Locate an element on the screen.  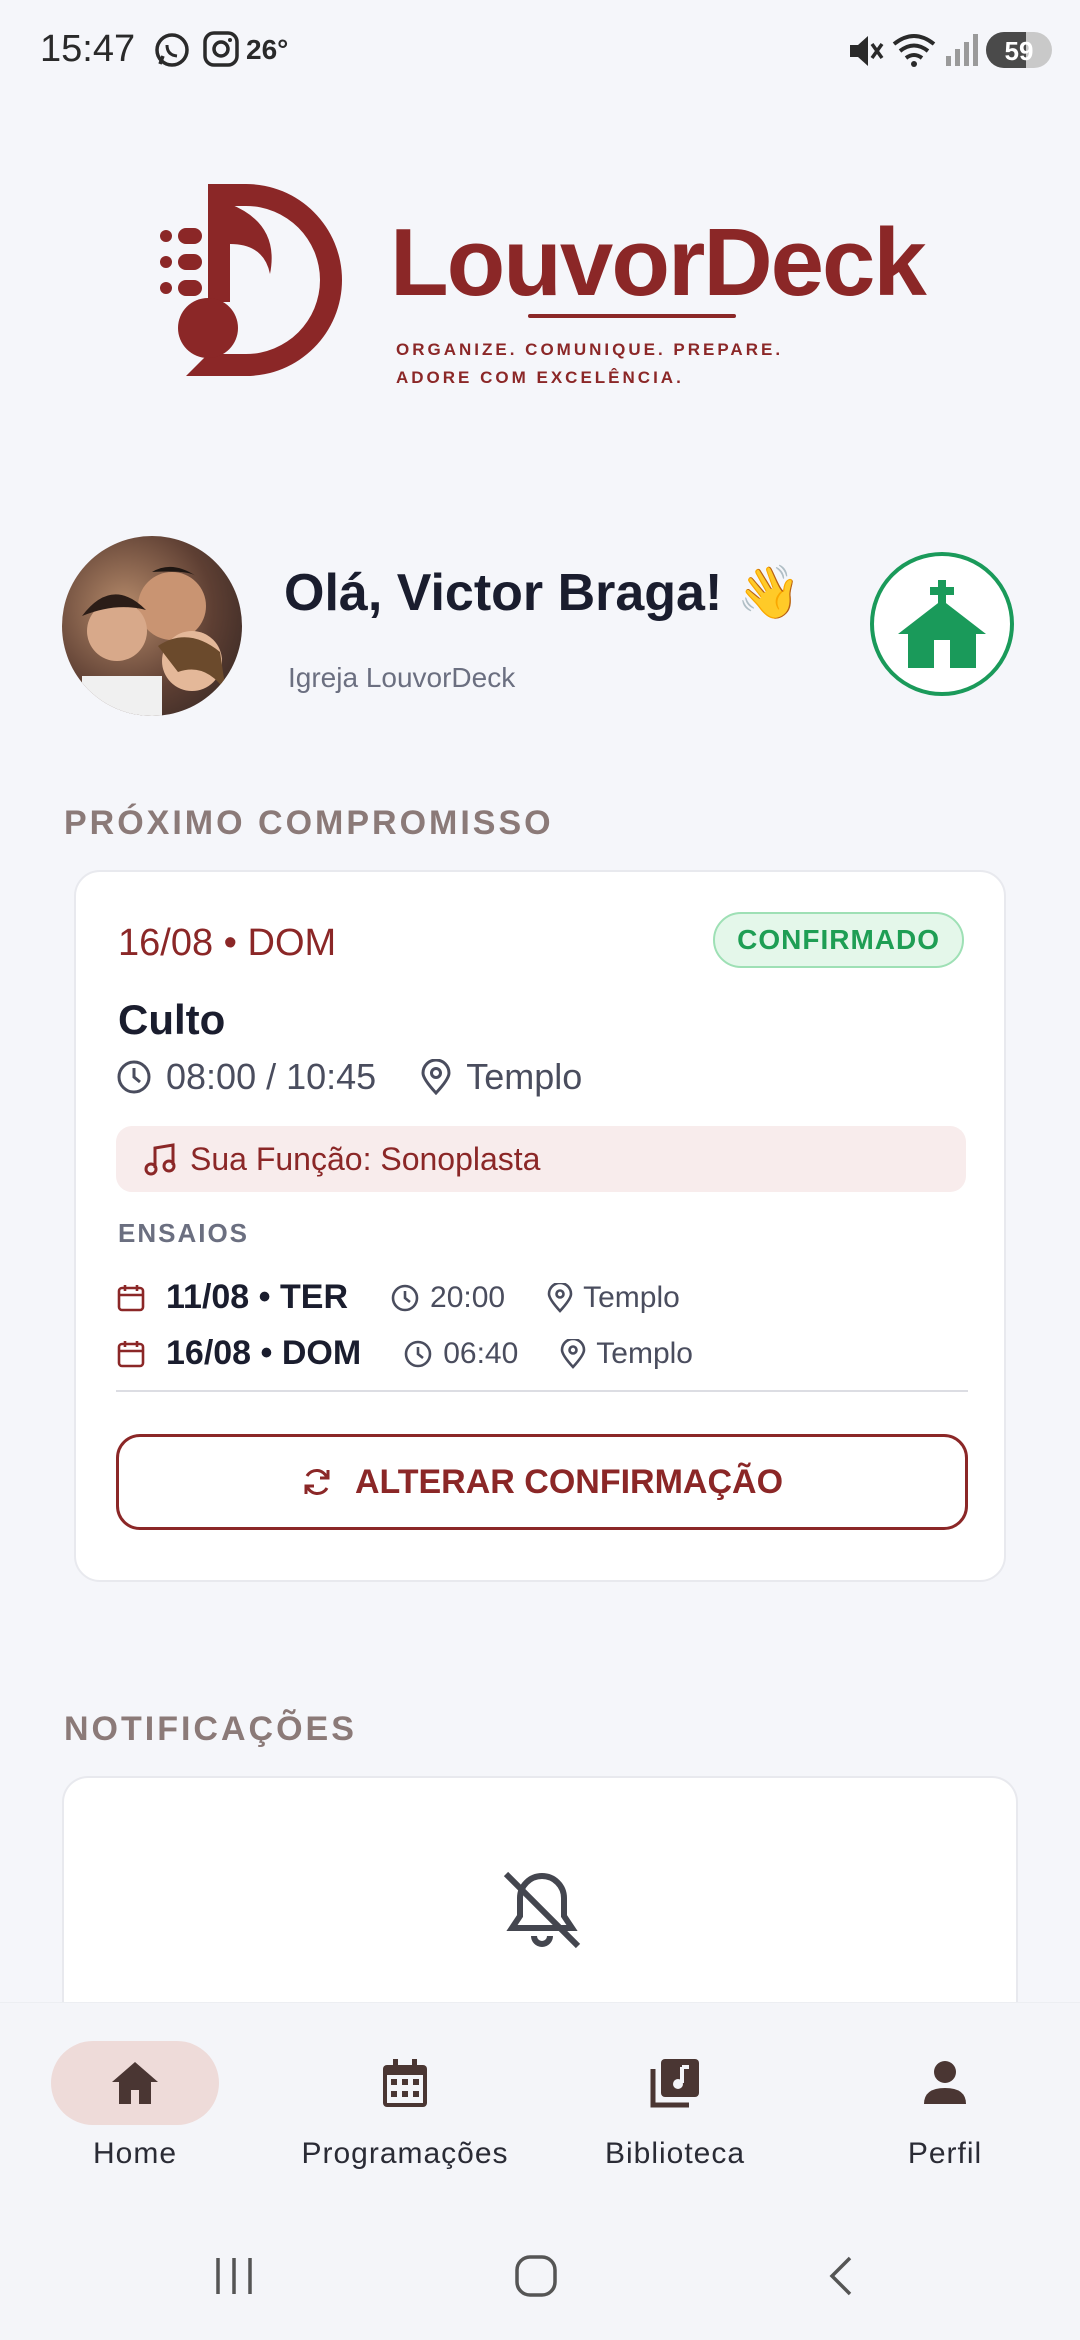
battery-level: 59 is located at coordinates (1019, 51).